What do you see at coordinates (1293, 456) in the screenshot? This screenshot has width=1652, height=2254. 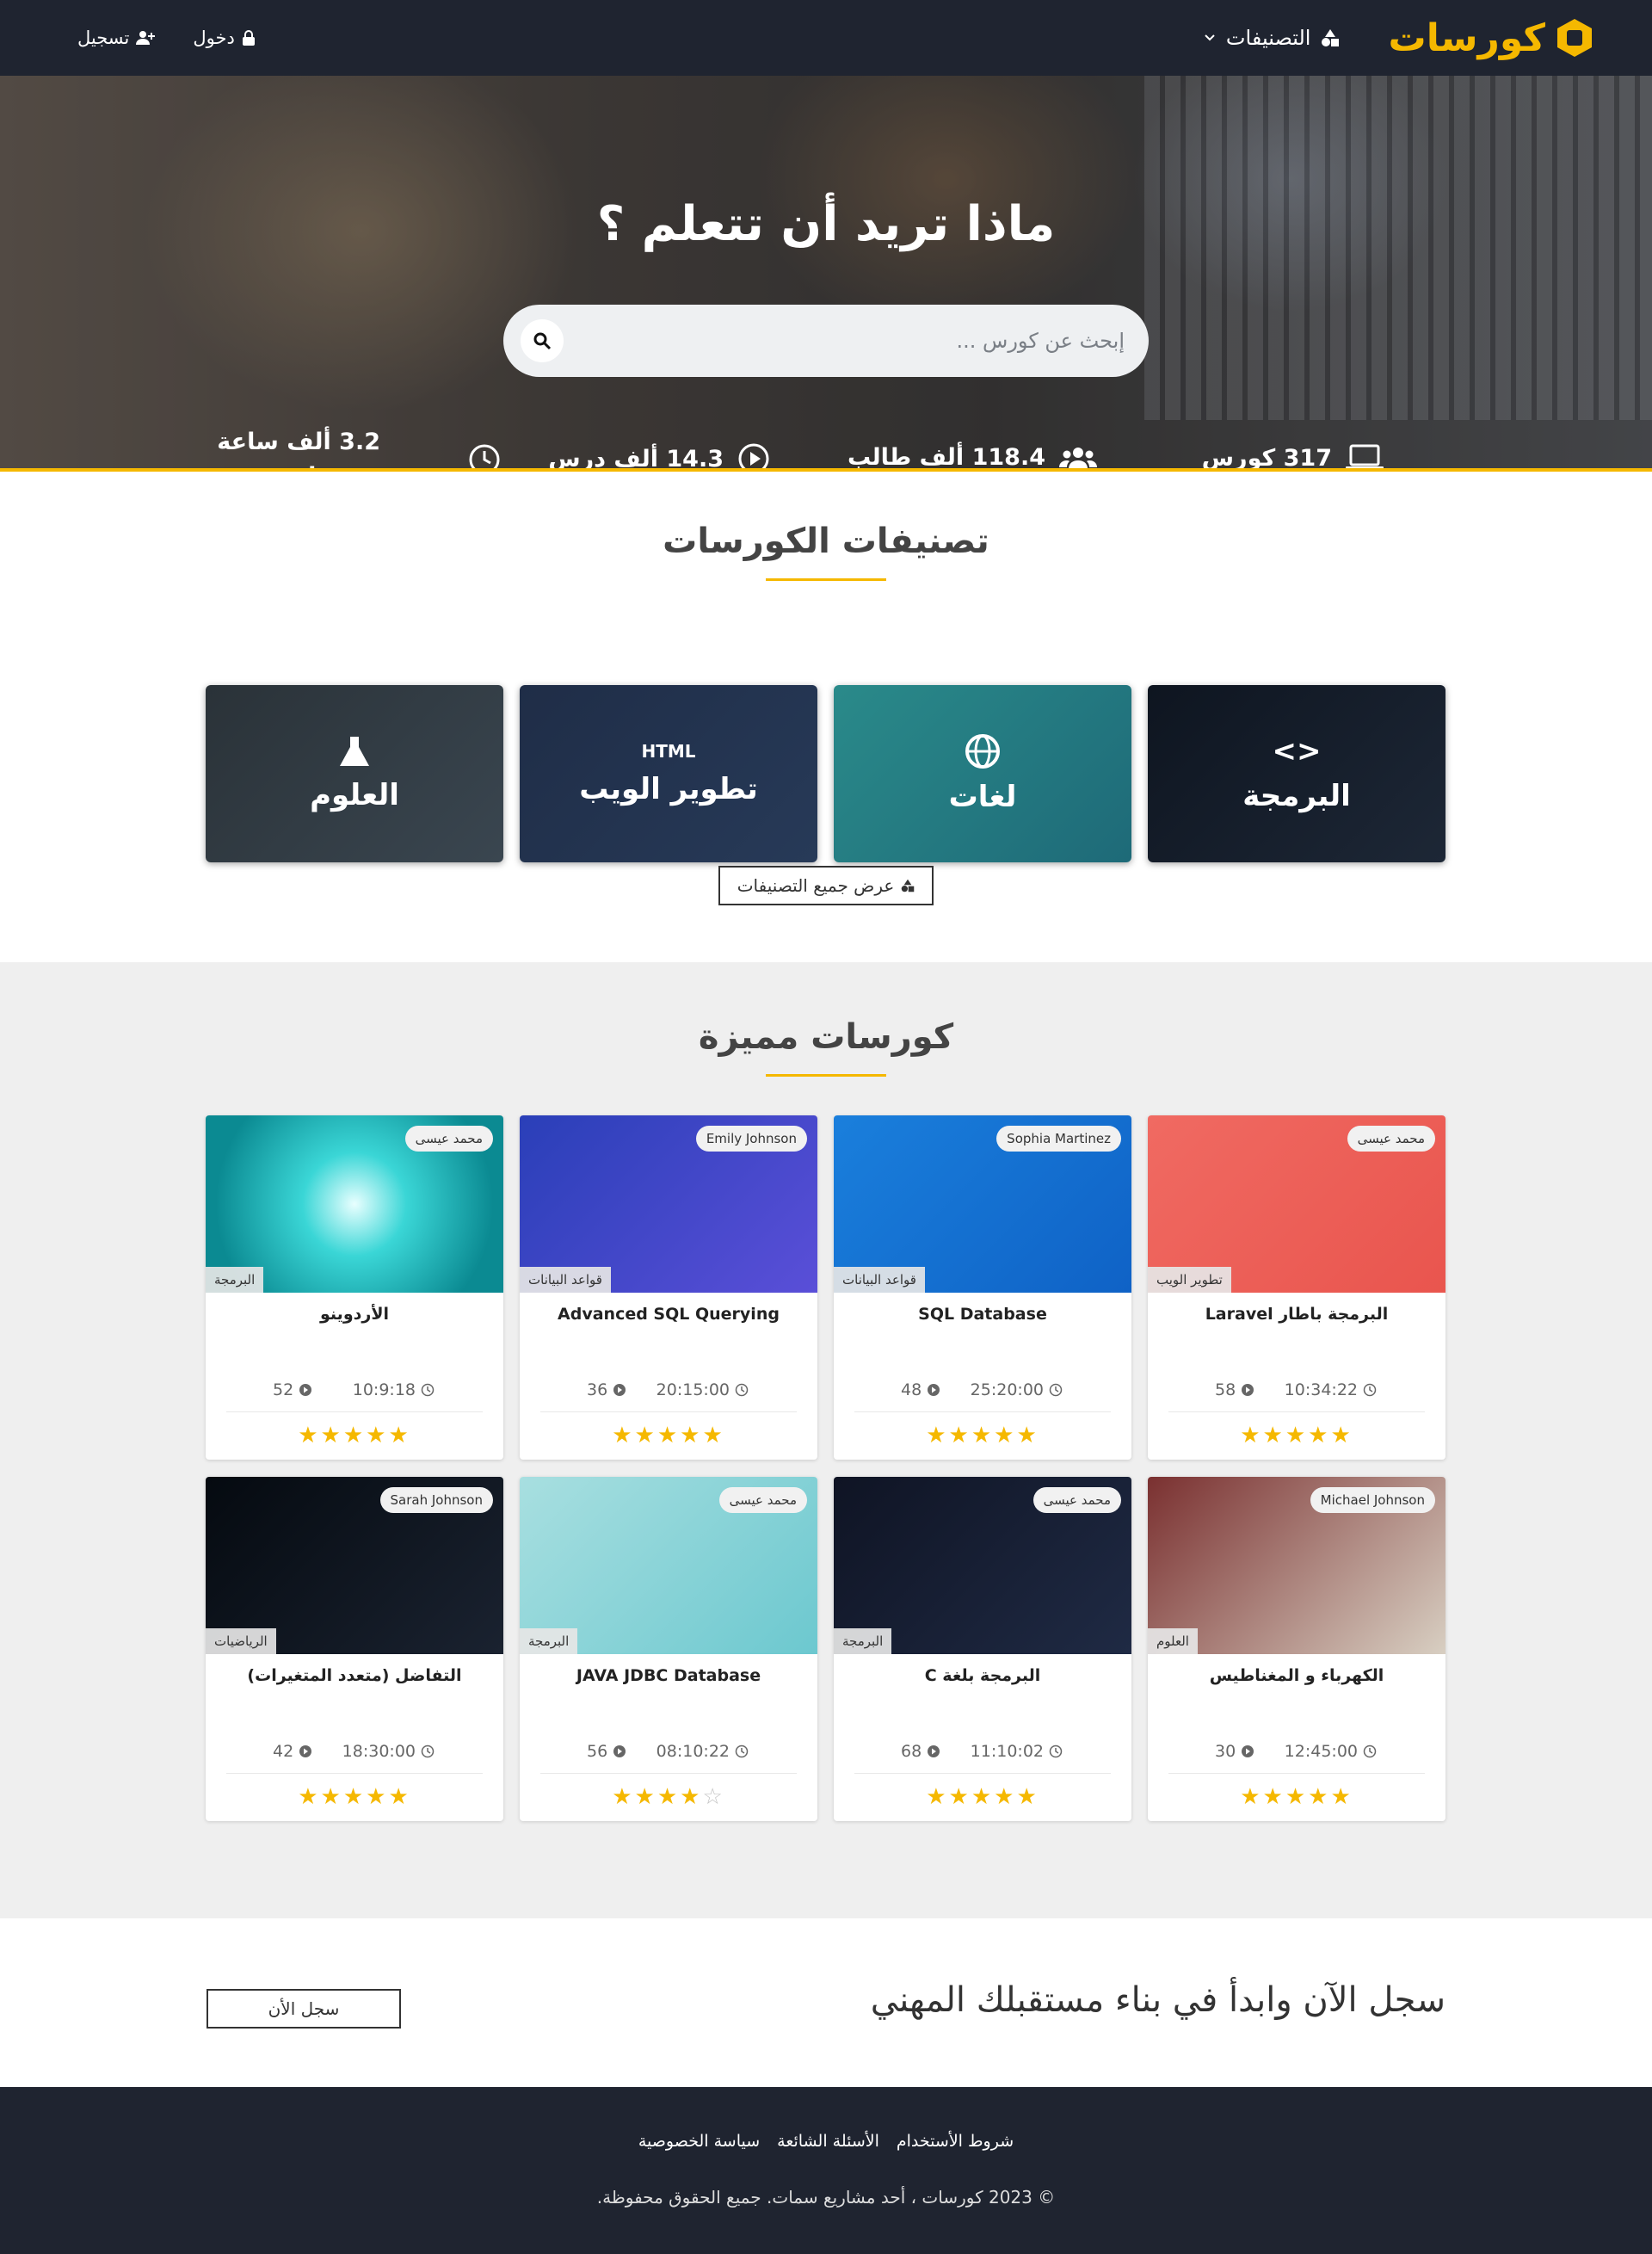 I see `stat-courses: 317 كورس` at bounding box center [1293, 456].